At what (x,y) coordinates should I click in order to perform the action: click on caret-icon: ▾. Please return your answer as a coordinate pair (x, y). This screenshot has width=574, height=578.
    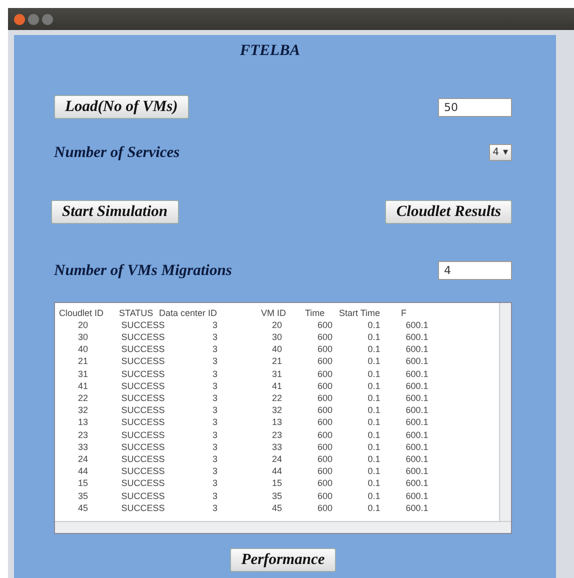
    Looking at the image, I should click on (505, 152).